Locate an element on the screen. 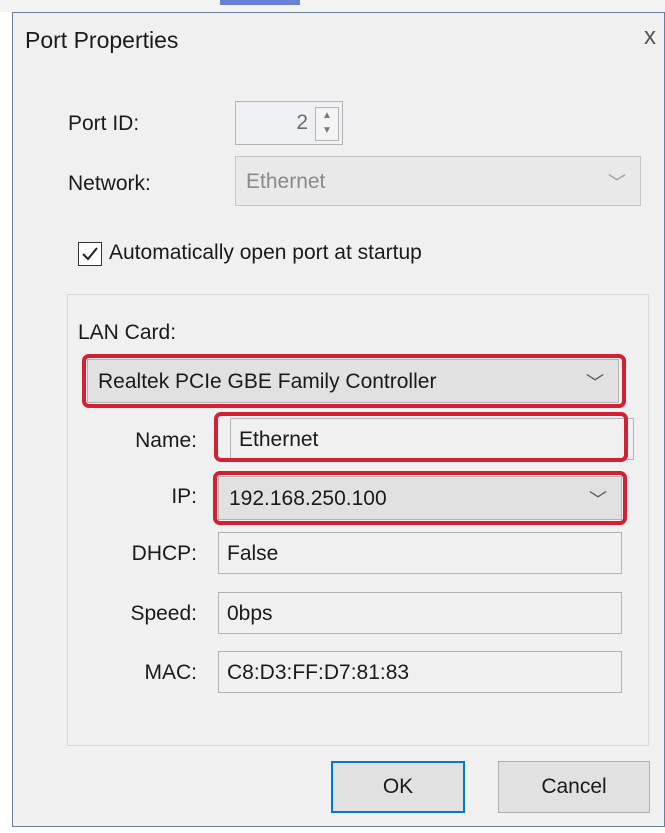 The image size is (665, 833). lan-card-dropdown: Realtek PCIe GBE Family Controller ﹀ is located at coordinates (353, 381).